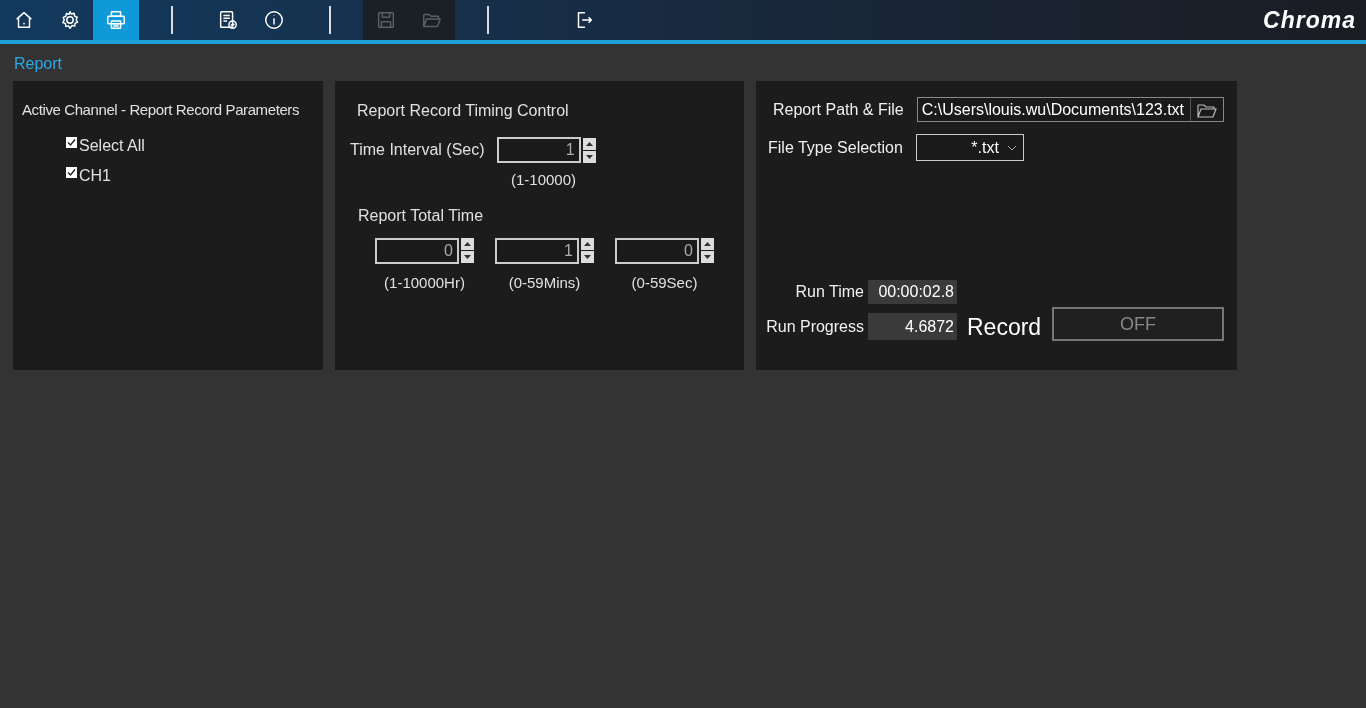 The image size is (1366, 708). I want to click on document-clock-icon, so click(228, 20).